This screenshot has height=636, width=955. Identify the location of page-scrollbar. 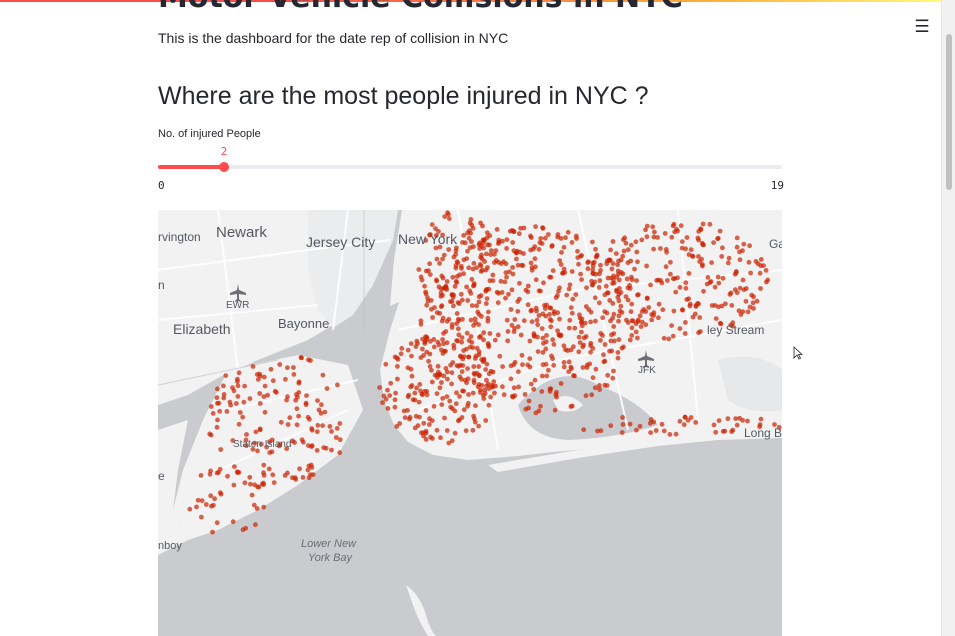
(948, 318).